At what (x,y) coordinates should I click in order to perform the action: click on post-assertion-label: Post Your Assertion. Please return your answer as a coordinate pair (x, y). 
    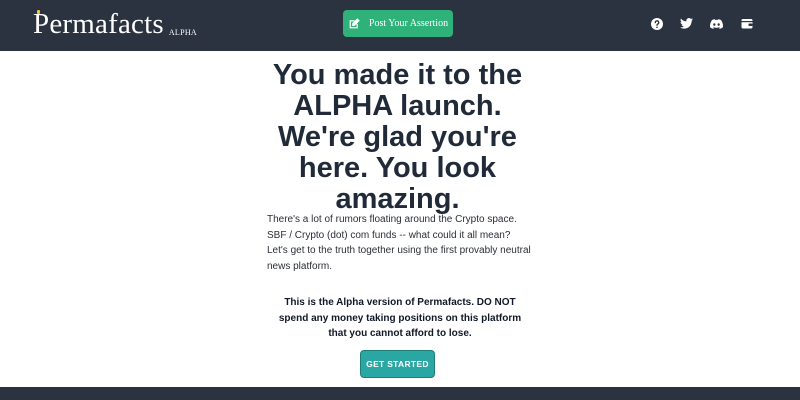
    Looking at the image, I should click on (408, 23).